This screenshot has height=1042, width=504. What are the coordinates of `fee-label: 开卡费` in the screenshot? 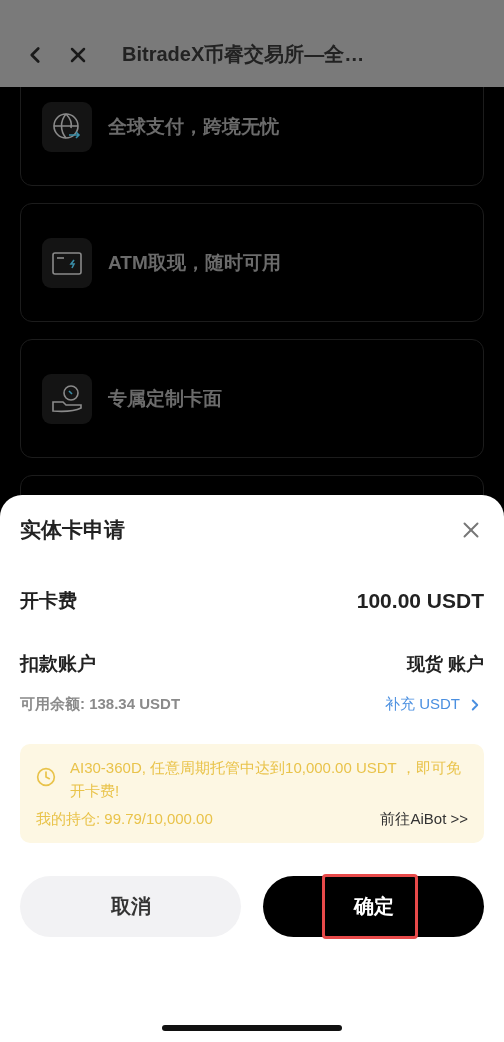 It's located at (48, 601).